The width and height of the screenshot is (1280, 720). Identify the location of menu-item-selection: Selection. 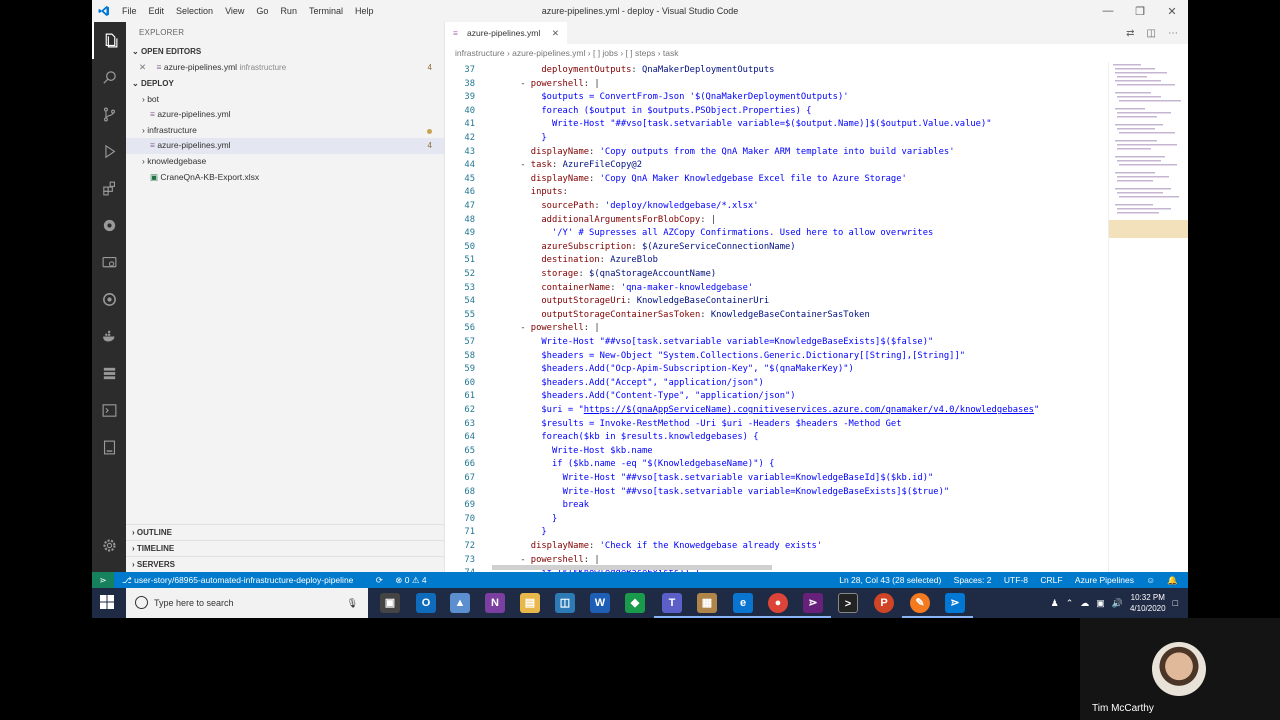
(194, 11).